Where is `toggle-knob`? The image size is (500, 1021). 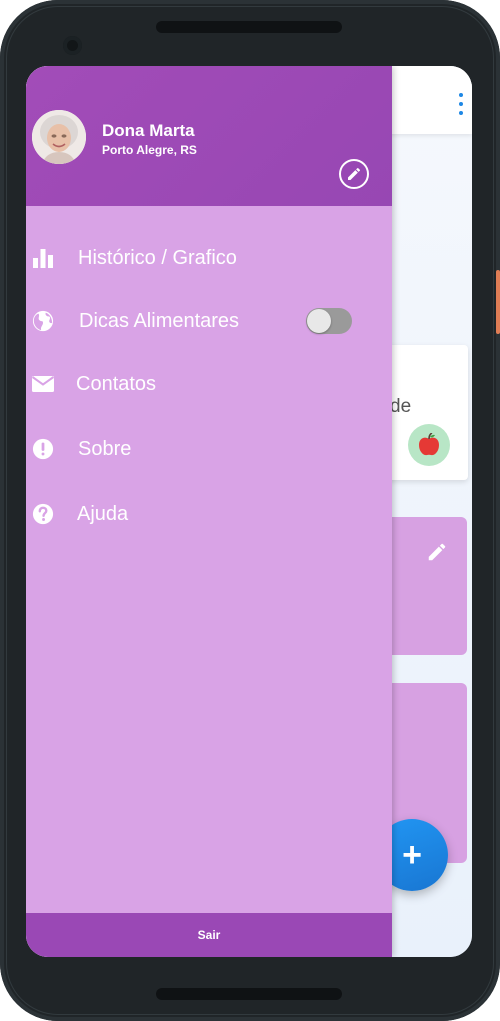 toggle-knob is located at coordinates (319, 321).